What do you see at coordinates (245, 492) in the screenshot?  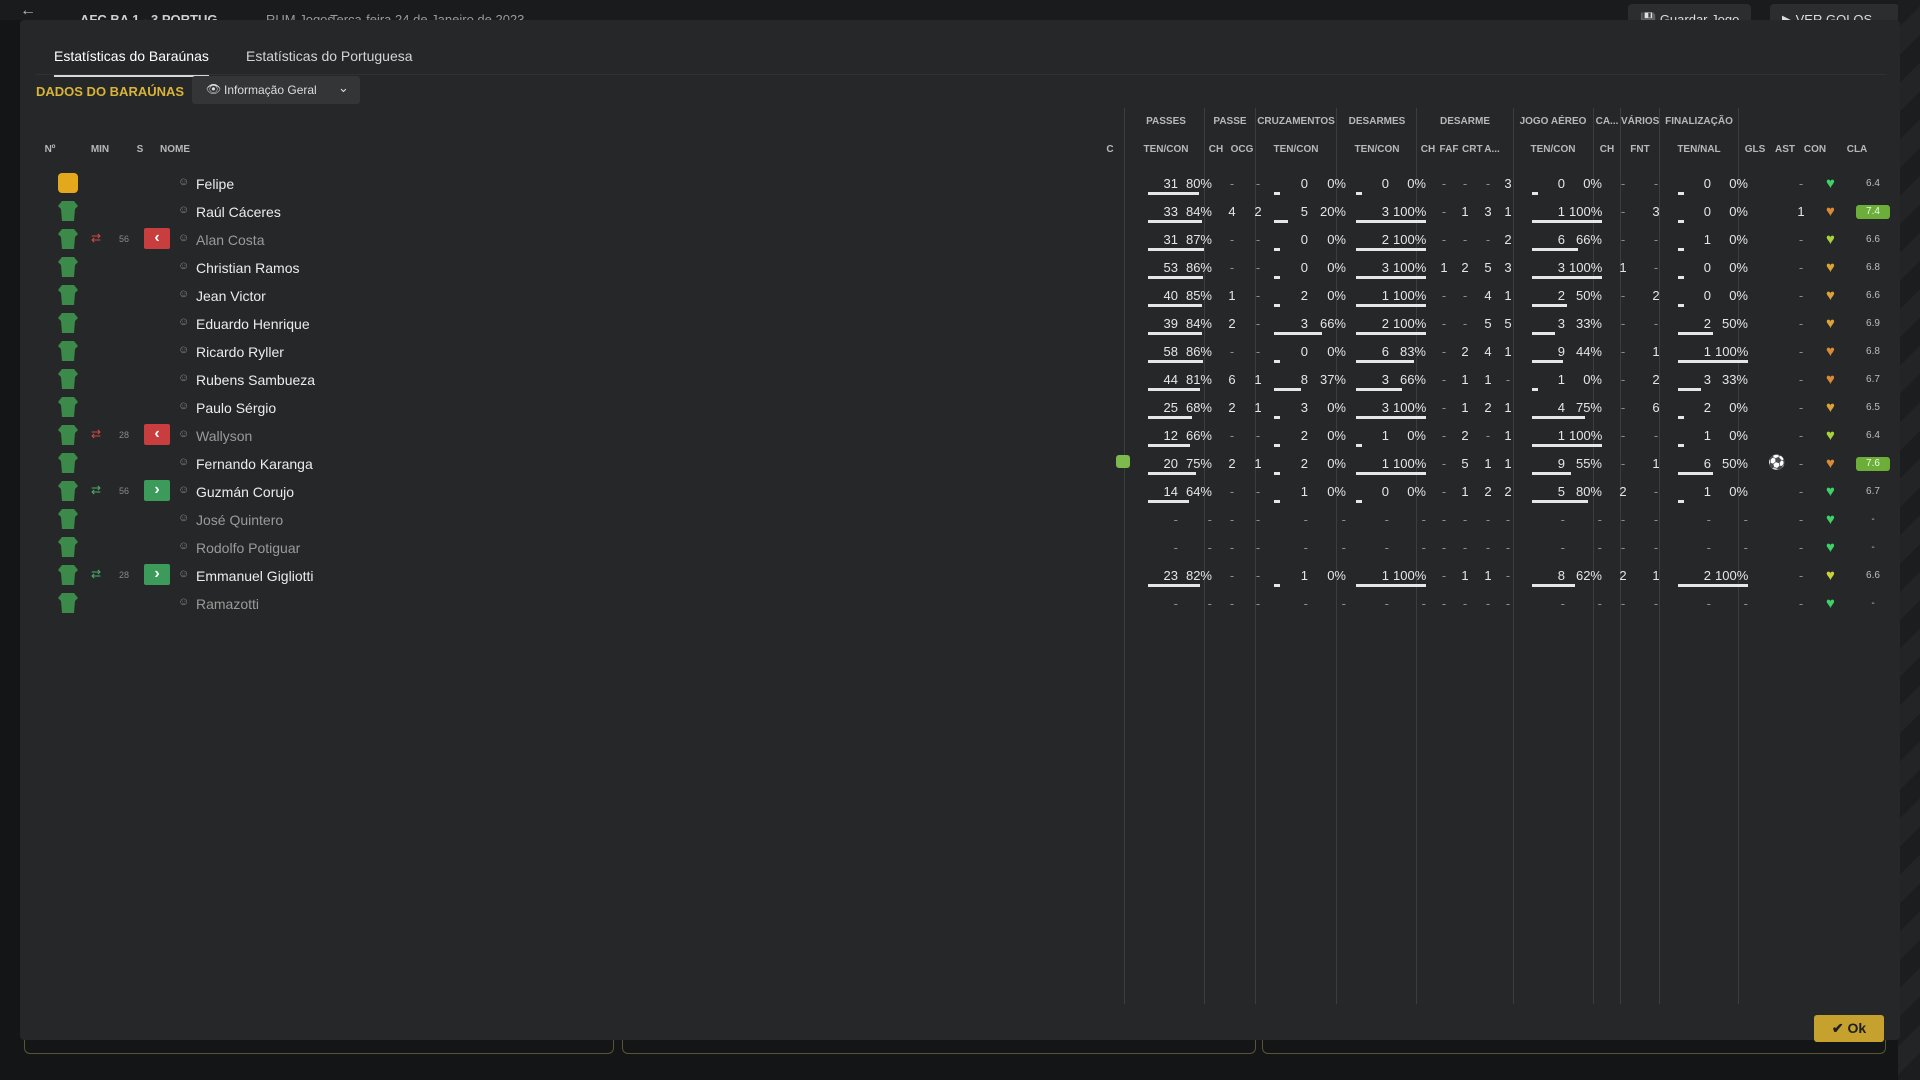 I see `player-name: Guzmán Corujo` at bounding box center [245, 492].